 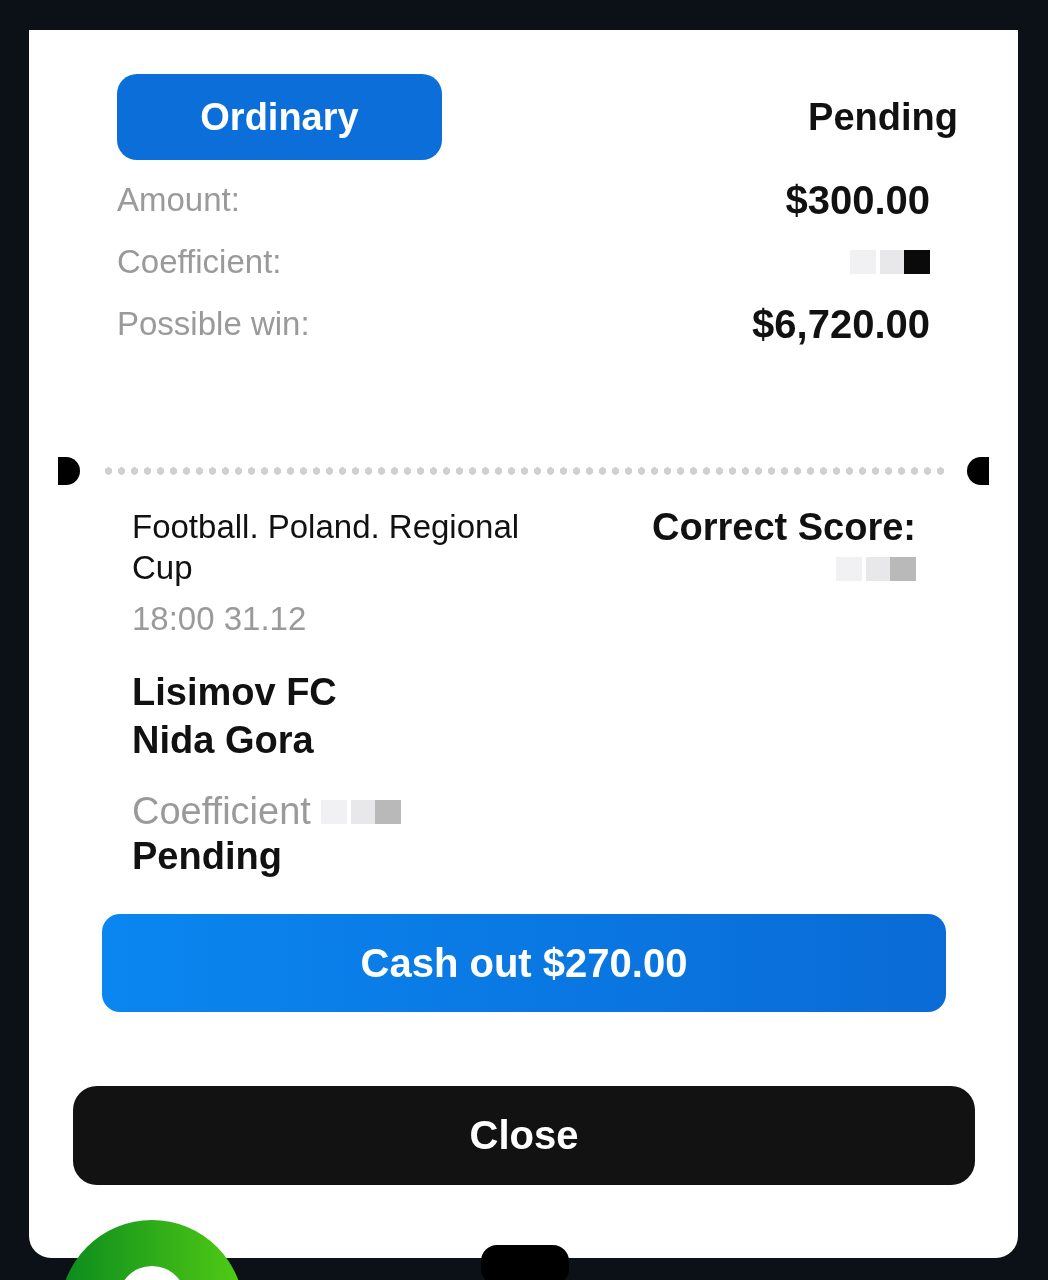 What do you see at coordinates (221, 811) in the screenshot?
I see `coefficient-label: Coefficient` at bounding box center [221, 811].